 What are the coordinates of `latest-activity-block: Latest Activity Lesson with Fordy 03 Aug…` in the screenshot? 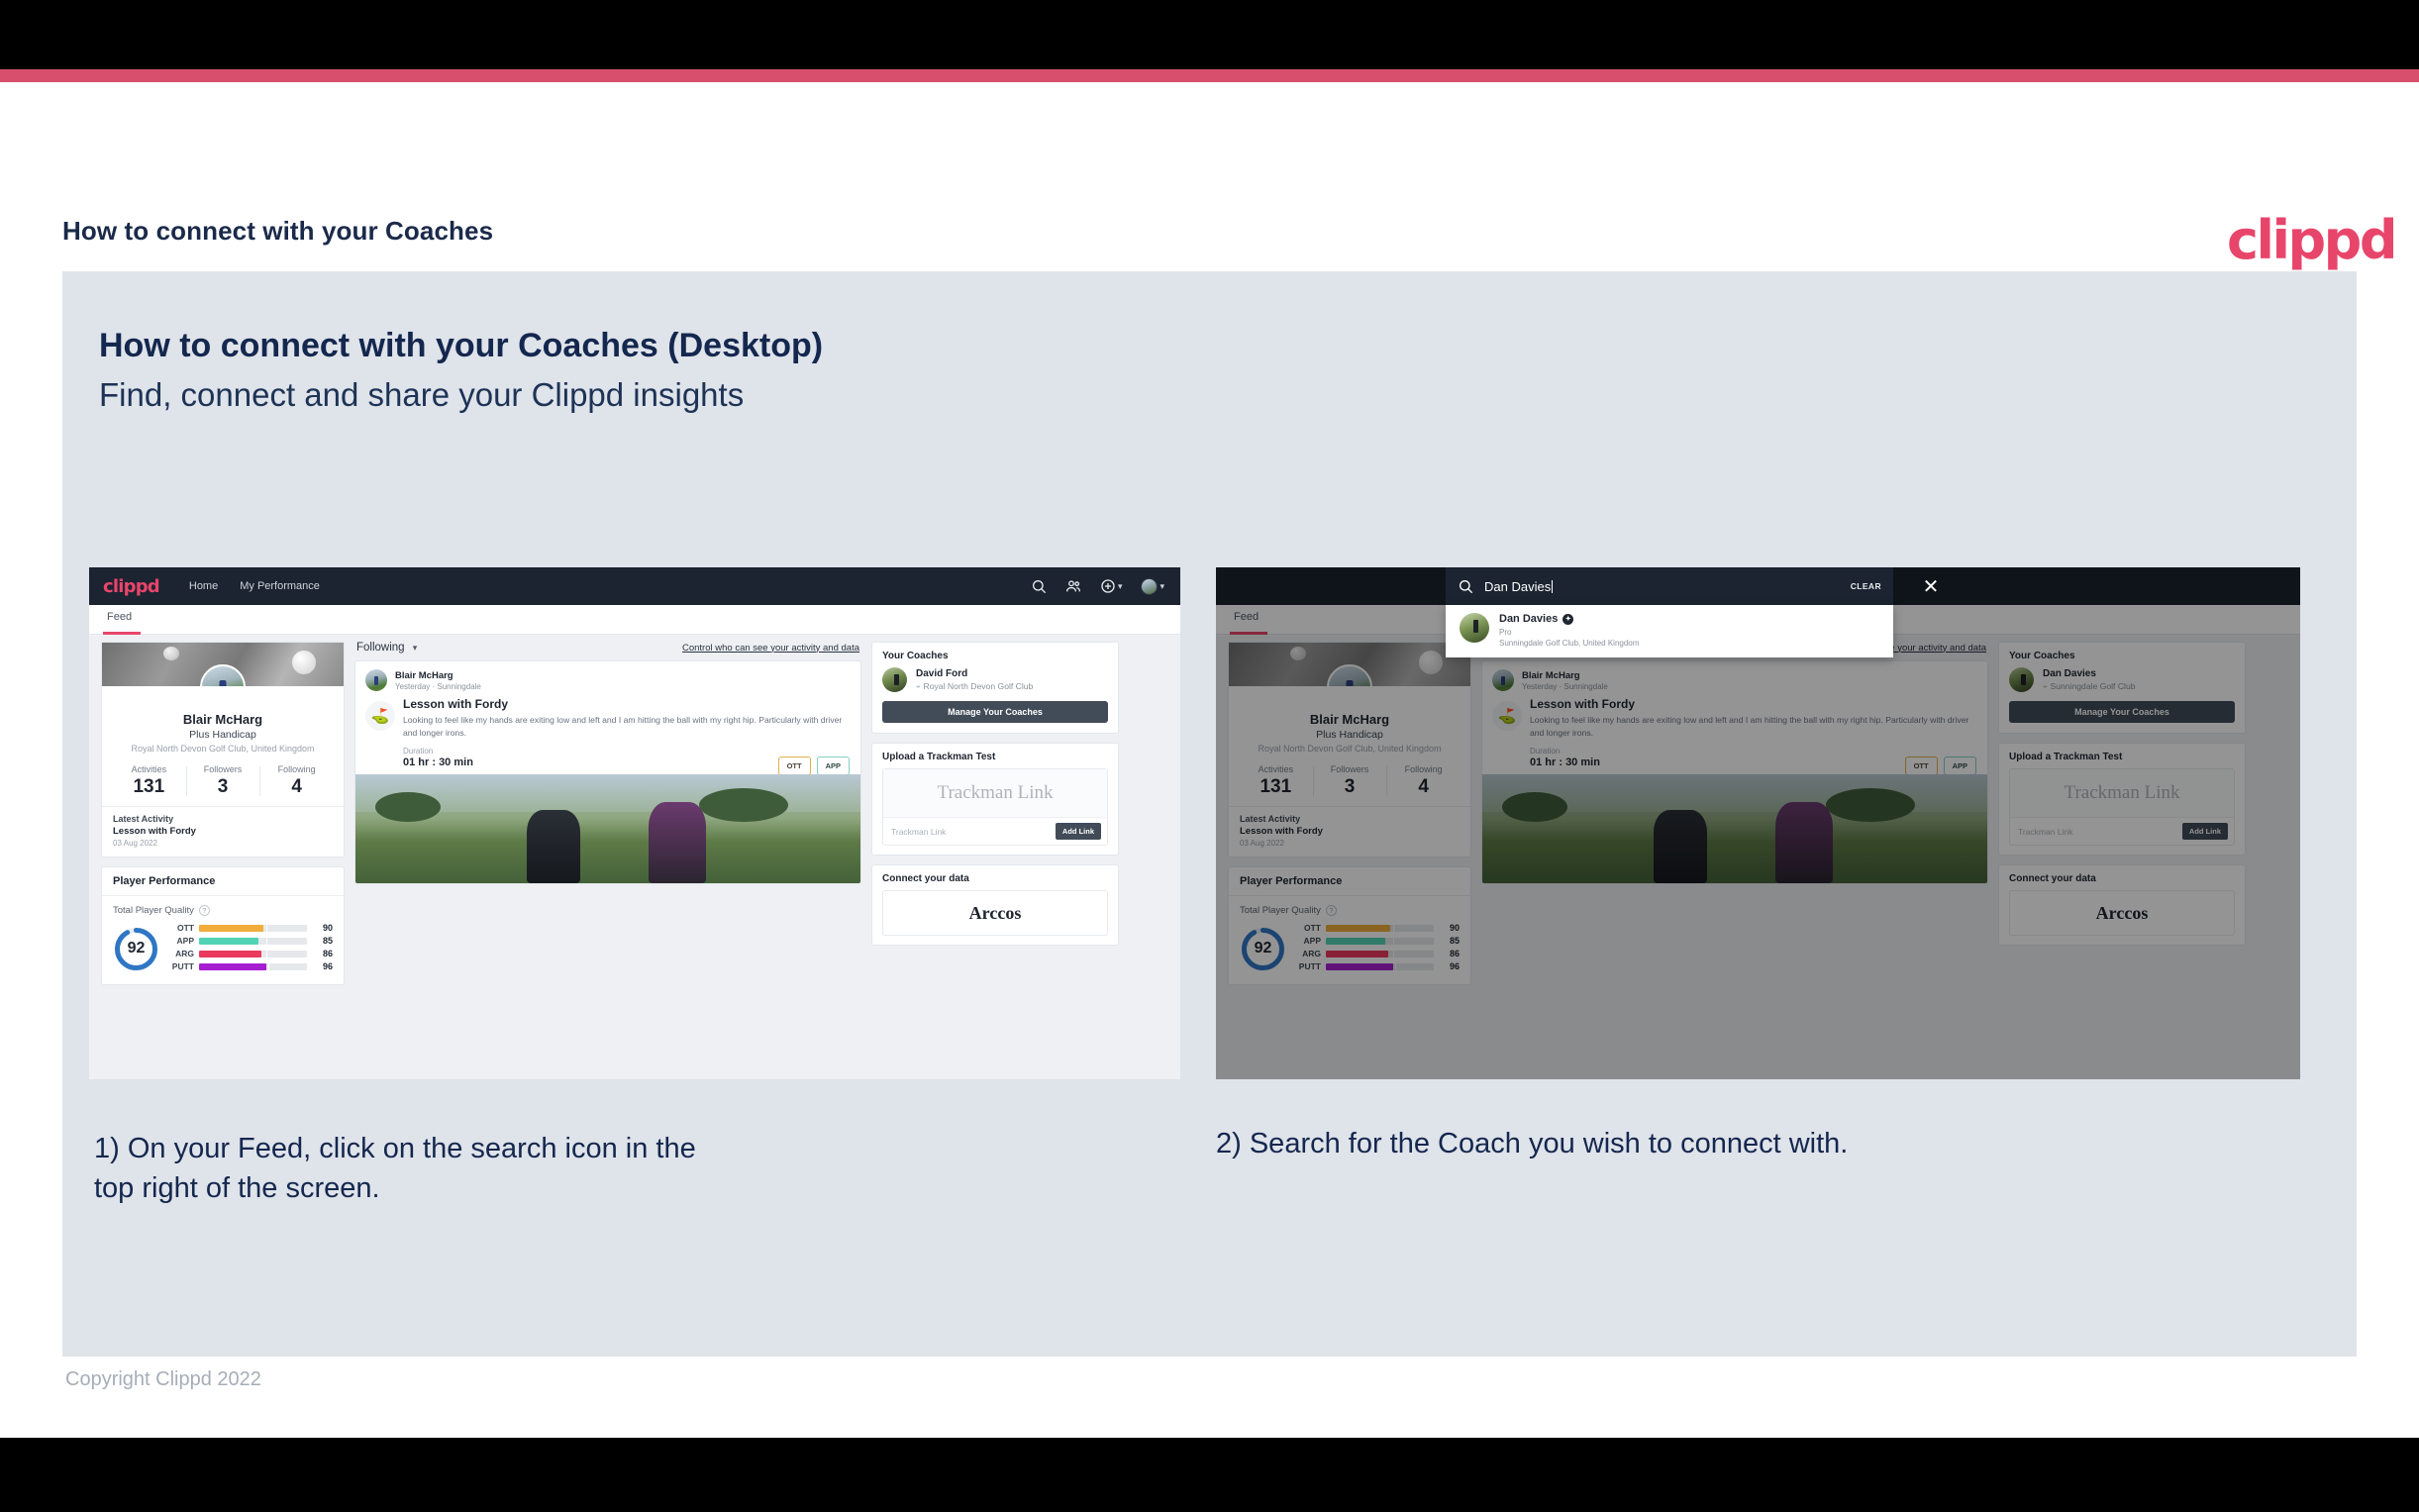 It's located at (223, 831).